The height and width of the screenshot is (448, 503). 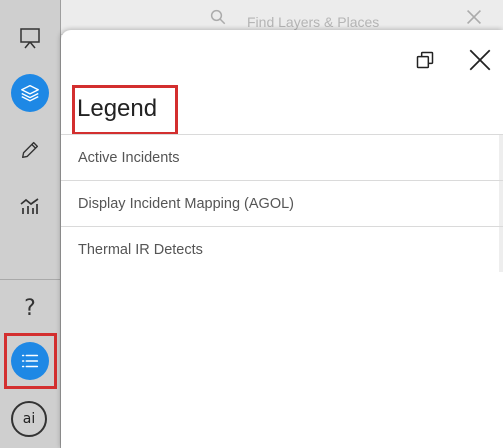 I want to click on analytics-icon, so click(x=29, y=206).